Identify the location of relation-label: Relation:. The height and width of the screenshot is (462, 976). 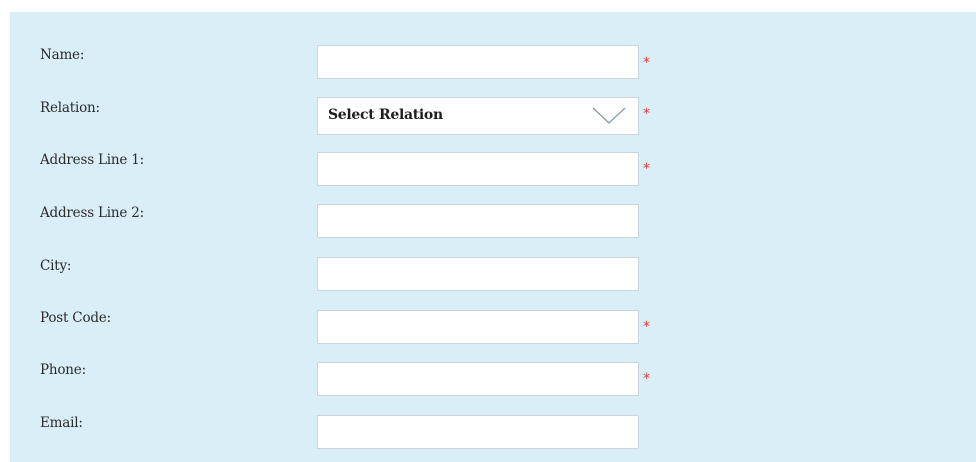
(70, 108).